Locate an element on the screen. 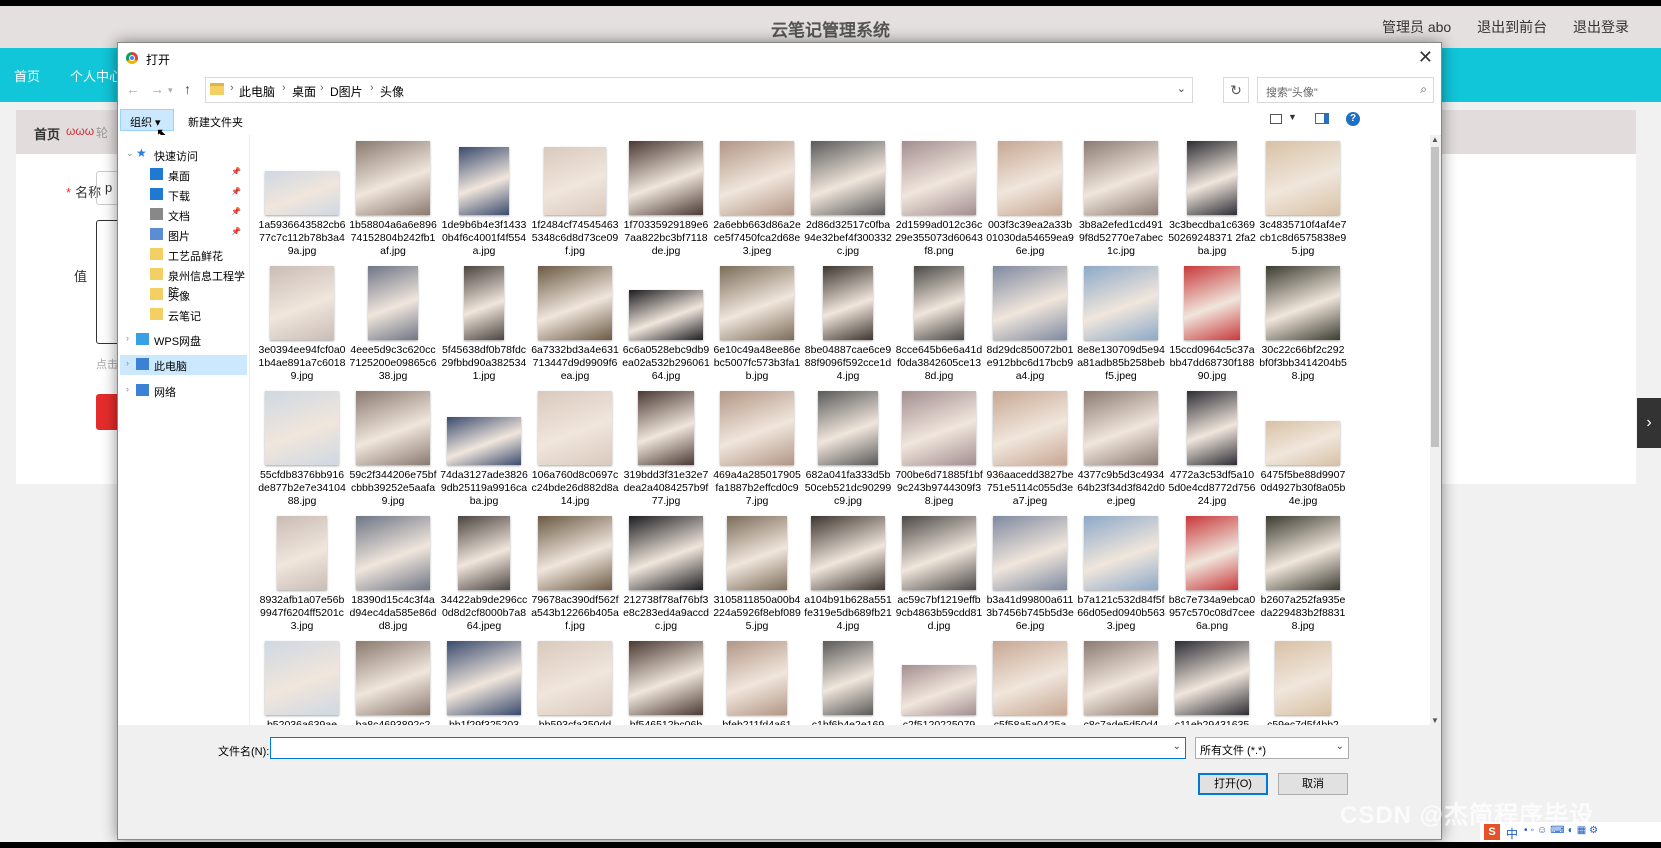  file-item: 59c2f344206e75bfcbbb39252e5aafa9.jpg is located at coordinates (393, 453).